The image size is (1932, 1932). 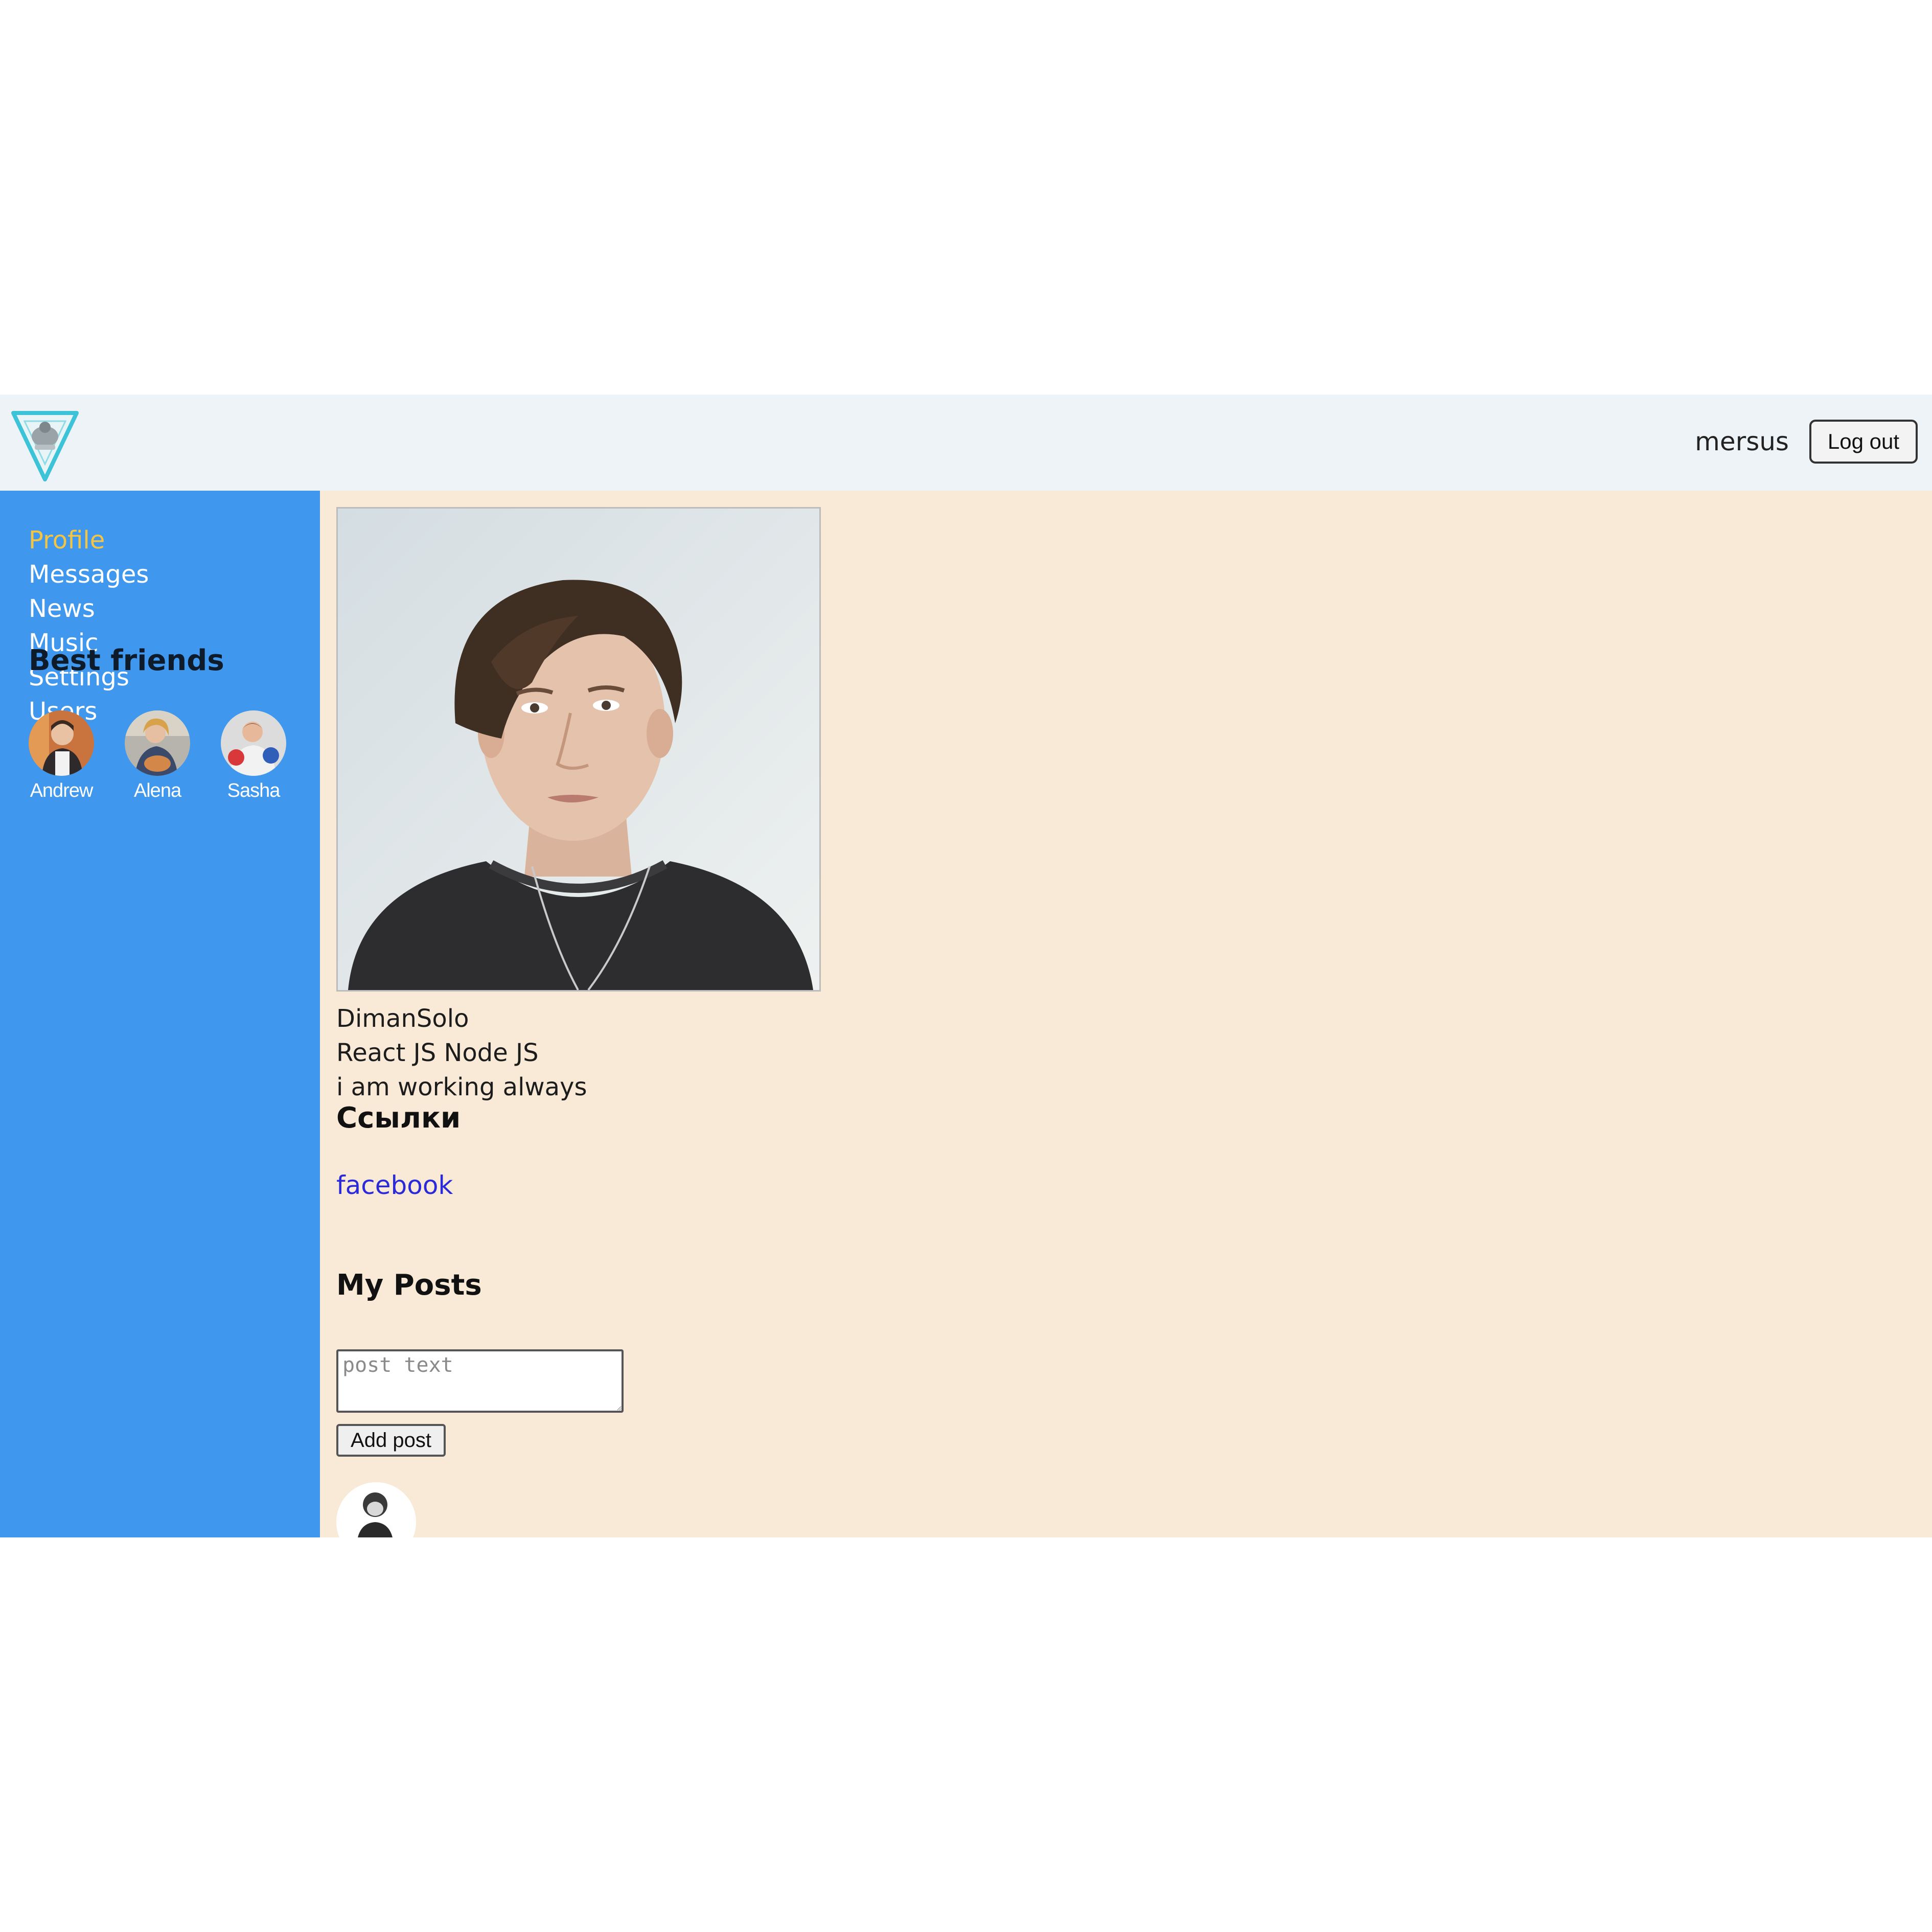 I want to click on profile-photo, so click(x=578, y=749).